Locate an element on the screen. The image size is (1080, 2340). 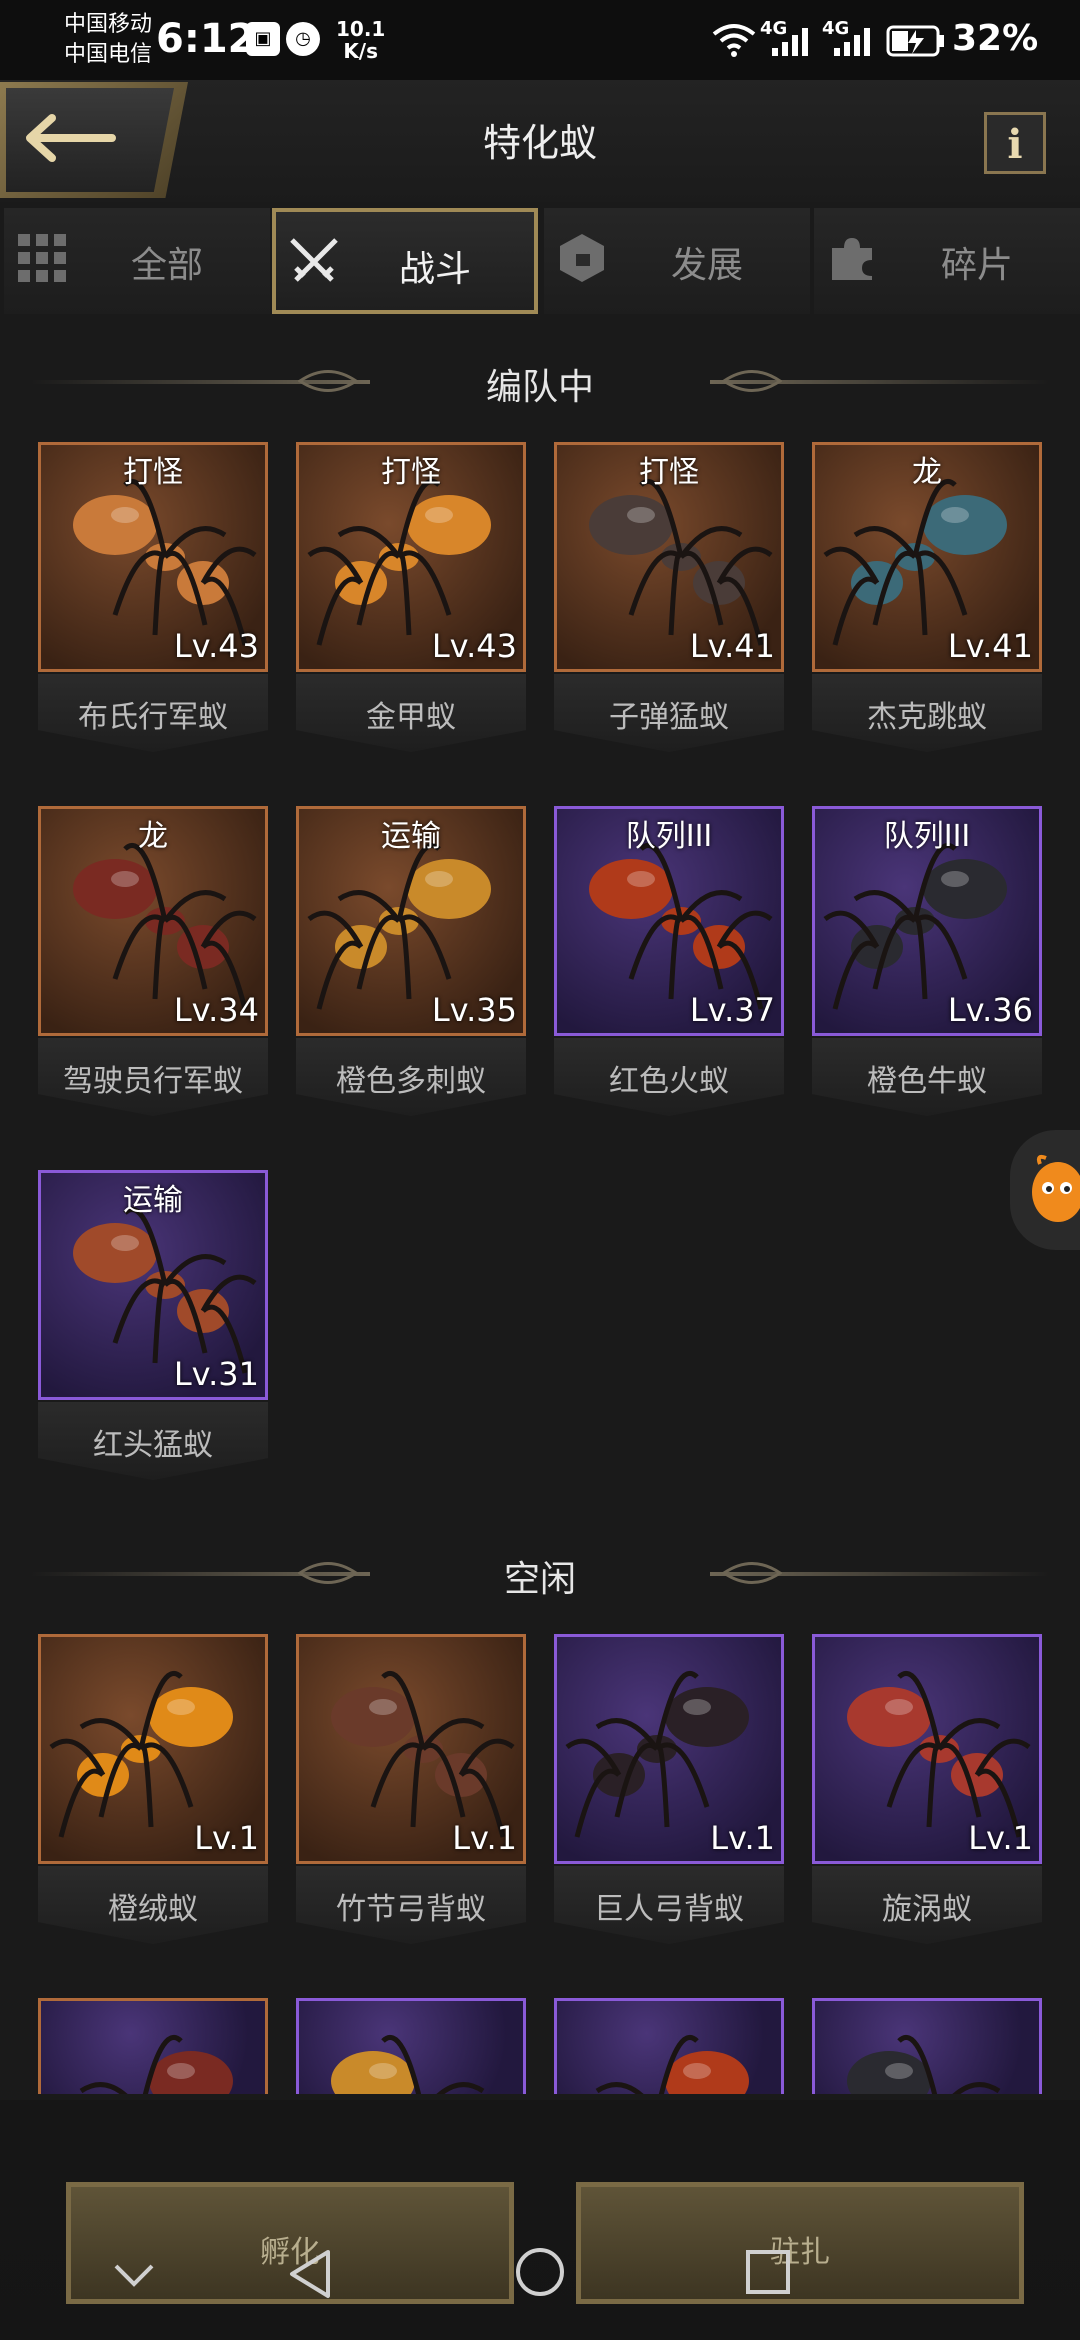
status-bar: 中国移动 中国电信 6:12 ▣ ◷ 10.1 K/s 4G 4G 32% is located at coordinates (540, 40).